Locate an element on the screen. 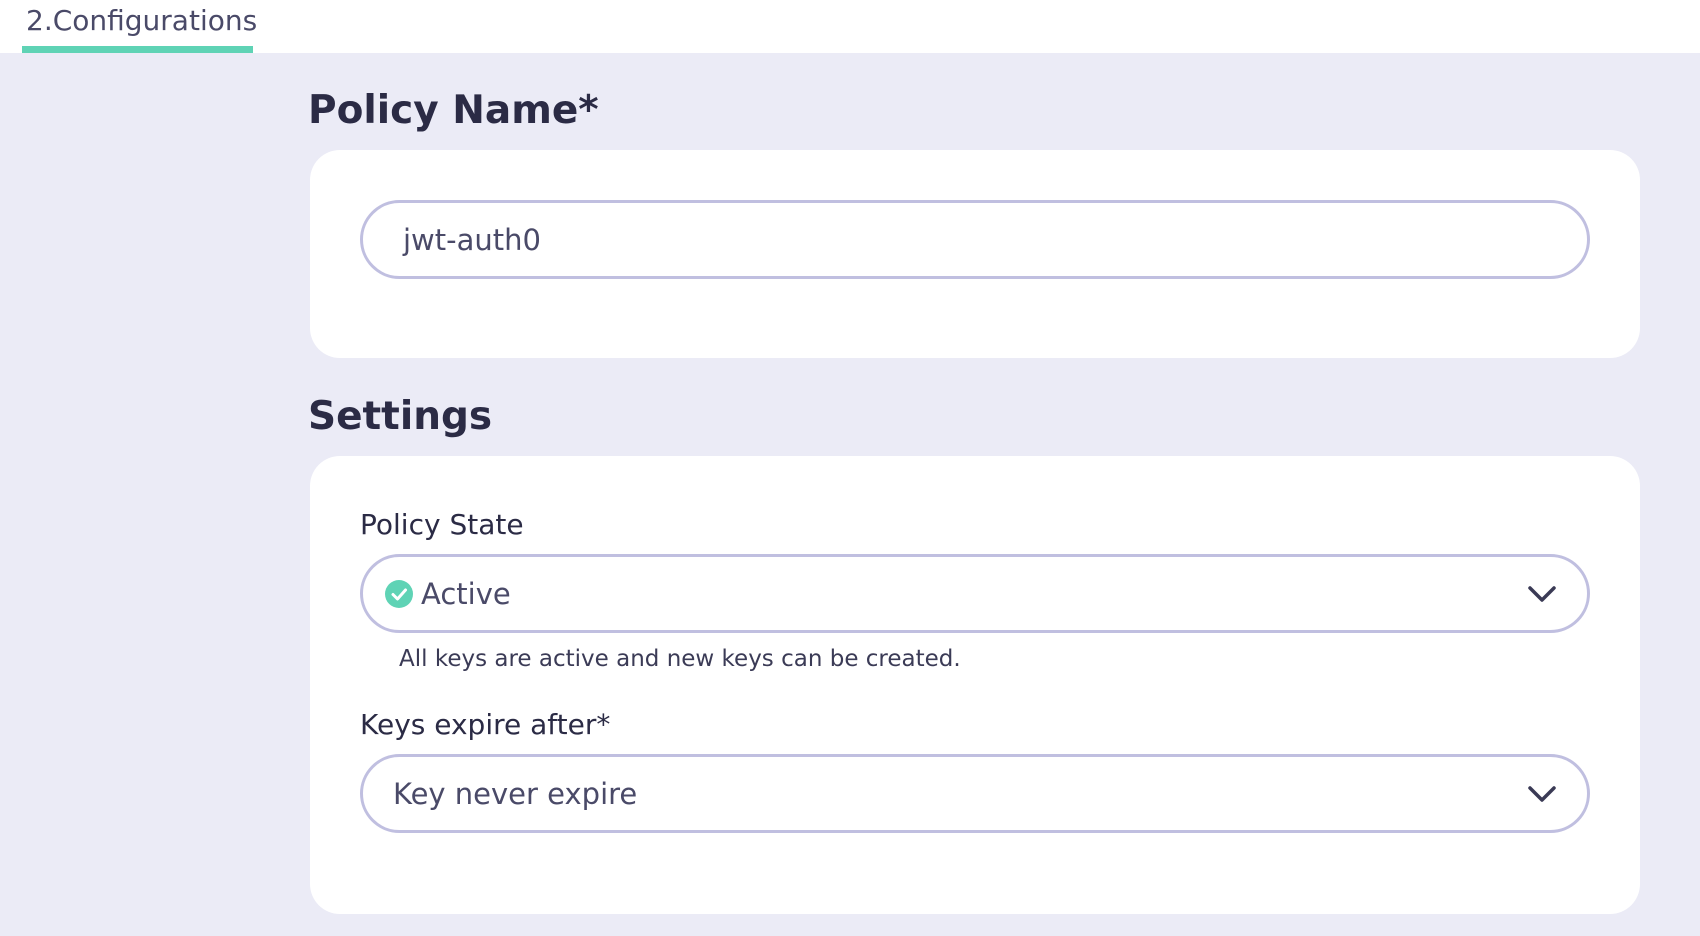  tab-configurations: 2.Configurations is located at coordinates (139, 26).